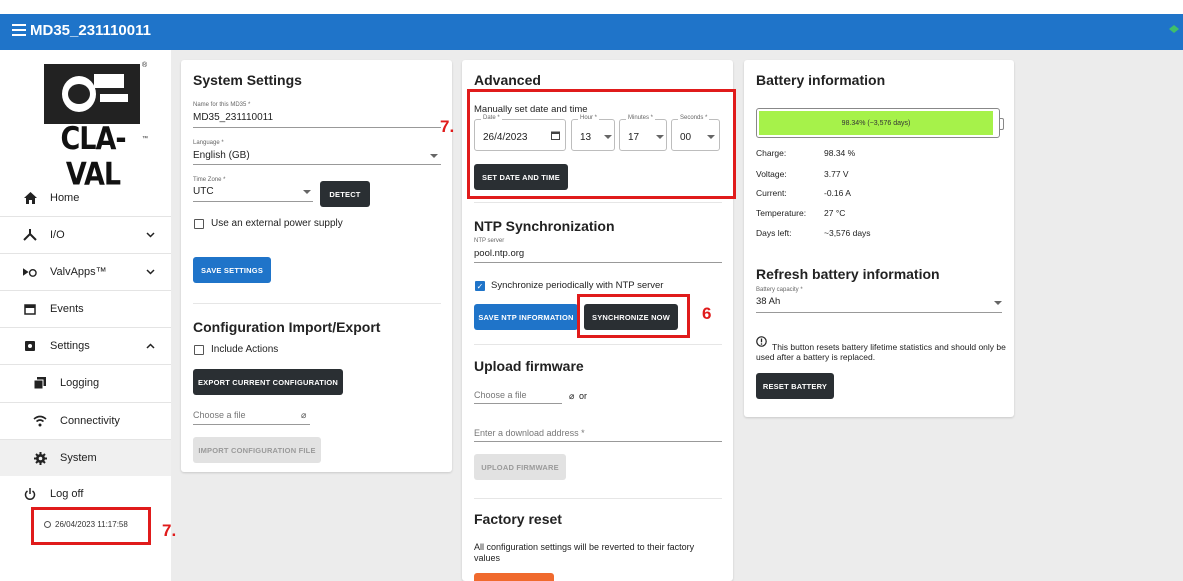 The height and width of the screenshot is (581, 1183). I want to click on sidebar-item-label: Connectivity, so click(90, 421).